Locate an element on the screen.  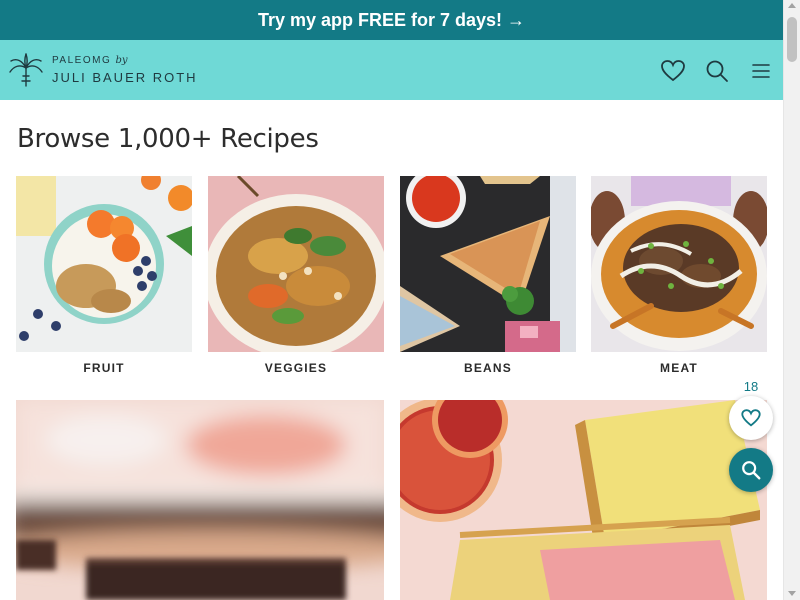
category-label-fruit: FRUIT is located at coordinates (104, 368).